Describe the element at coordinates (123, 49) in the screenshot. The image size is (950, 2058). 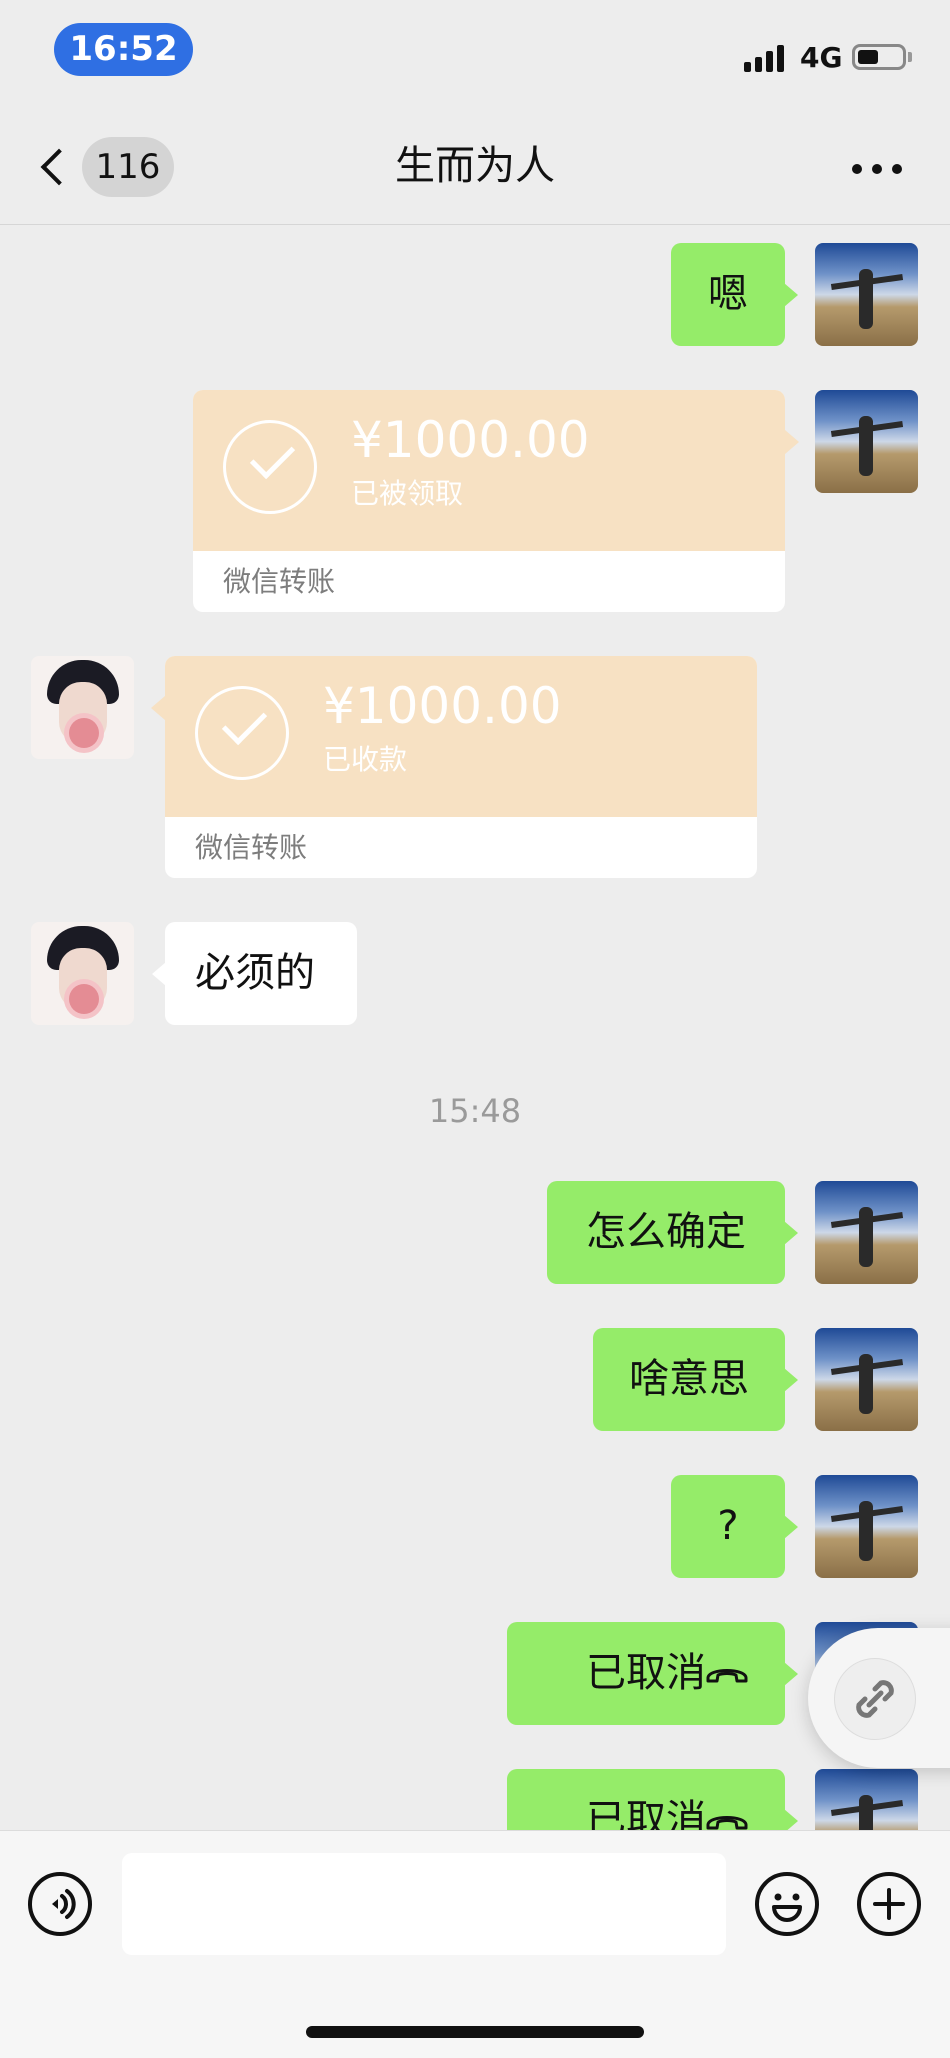
I see `status-time: 16:52` at that location.